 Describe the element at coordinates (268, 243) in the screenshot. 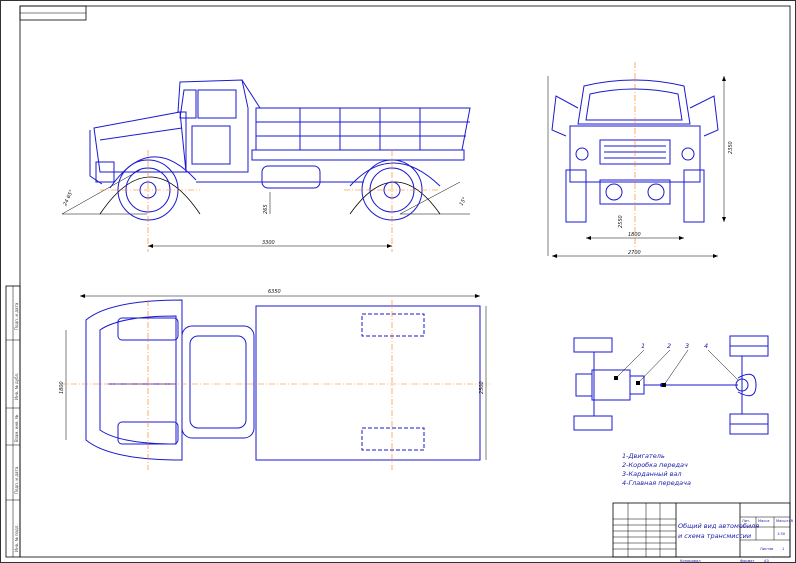

I see `dim-wheelbase: 3300` at that location.